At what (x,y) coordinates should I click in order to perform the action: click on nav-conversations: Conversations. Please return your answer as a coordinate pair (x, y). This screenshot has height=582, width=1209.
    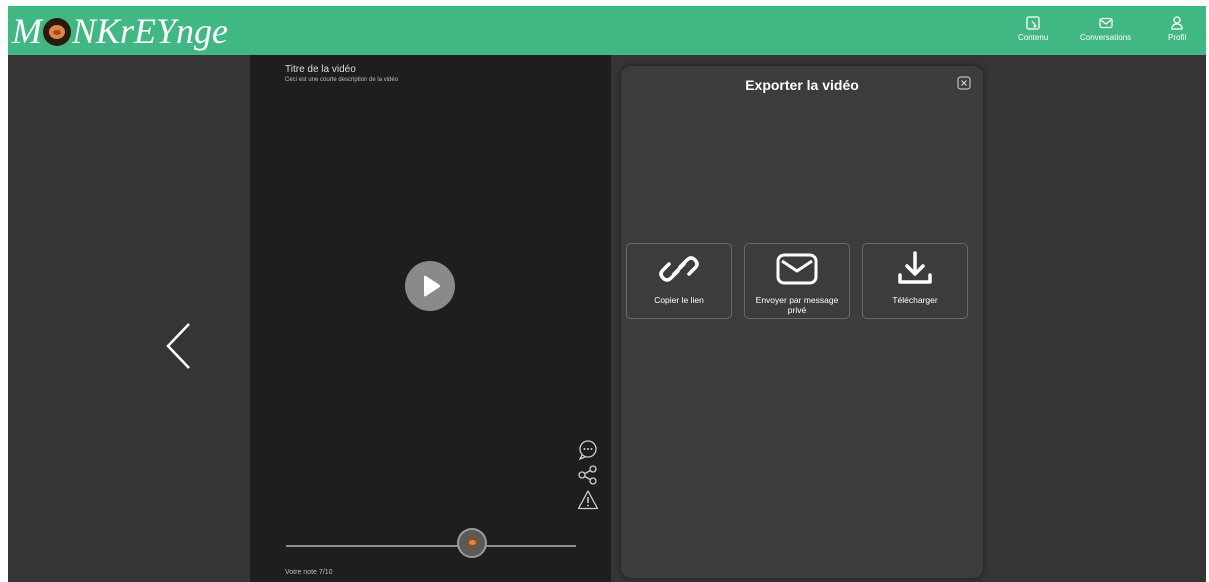
    Looking at the image, I should click on (1105, 28).